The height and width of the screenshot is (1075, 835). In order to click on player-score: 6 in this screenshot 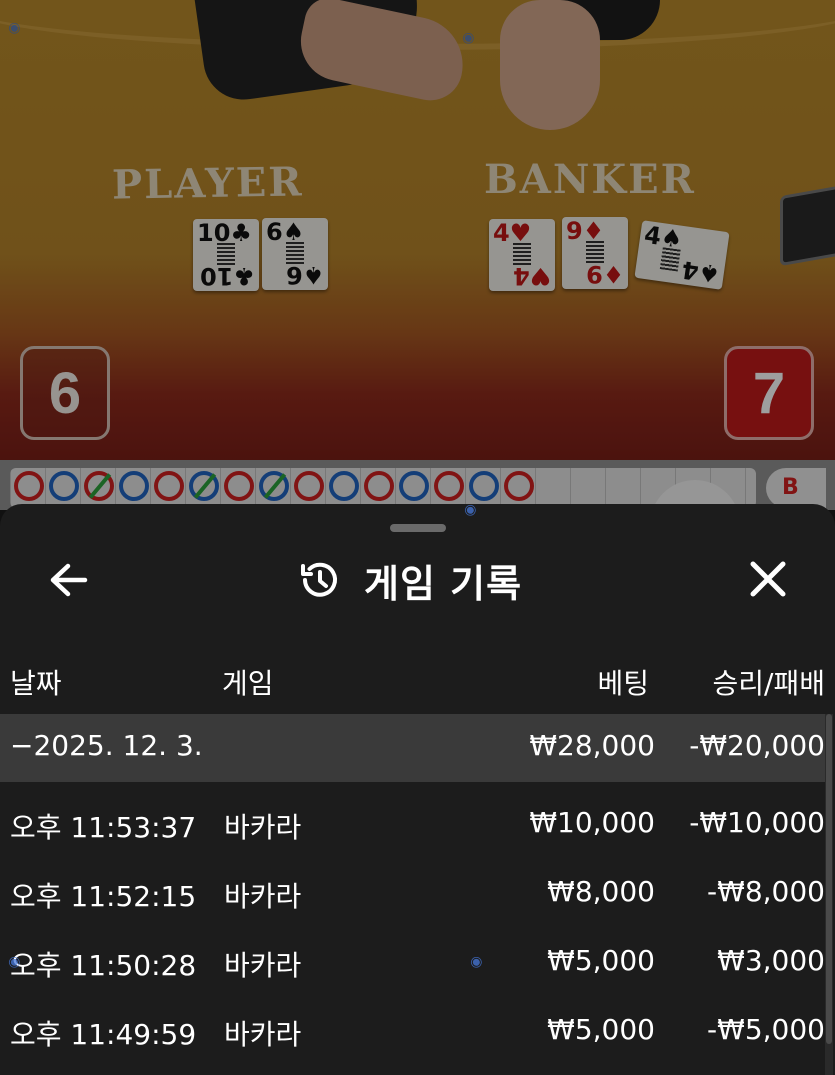, I will do `click(65, 393)`.